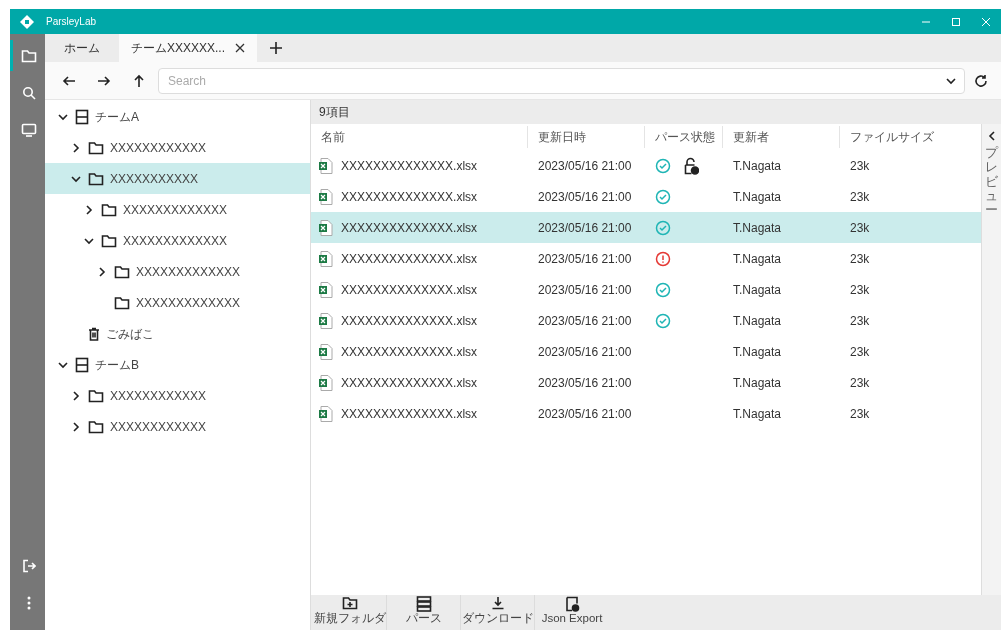 This screenshot has width=1001, height=630. What do you see at coordinates (177, 333) in the screenshot?
I see `tree-item: ごみばこ` at bounding box center [177, 333].